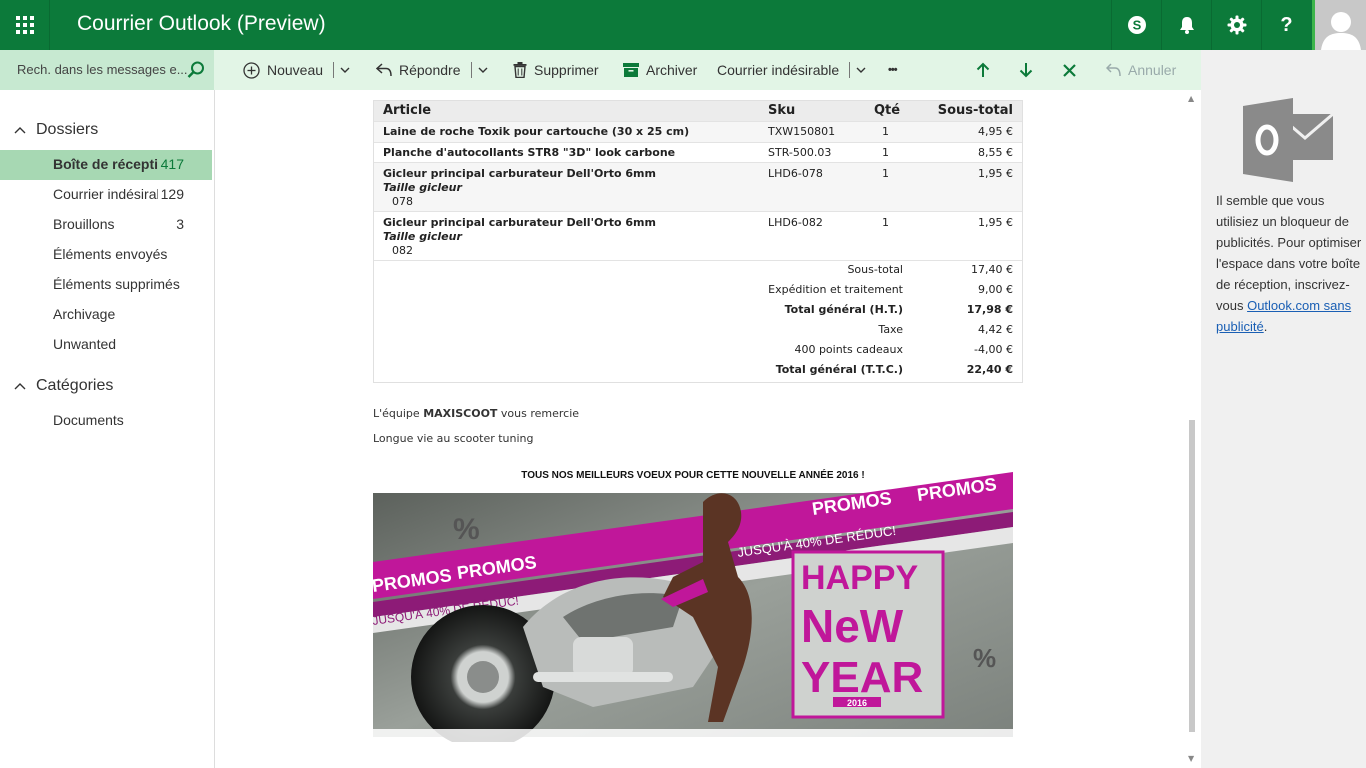 The width and height of the screenshot is (1366, 768). Describe the element at coordinates (1286, 25) in the screenshot. I see `help-button: ?` at that location.